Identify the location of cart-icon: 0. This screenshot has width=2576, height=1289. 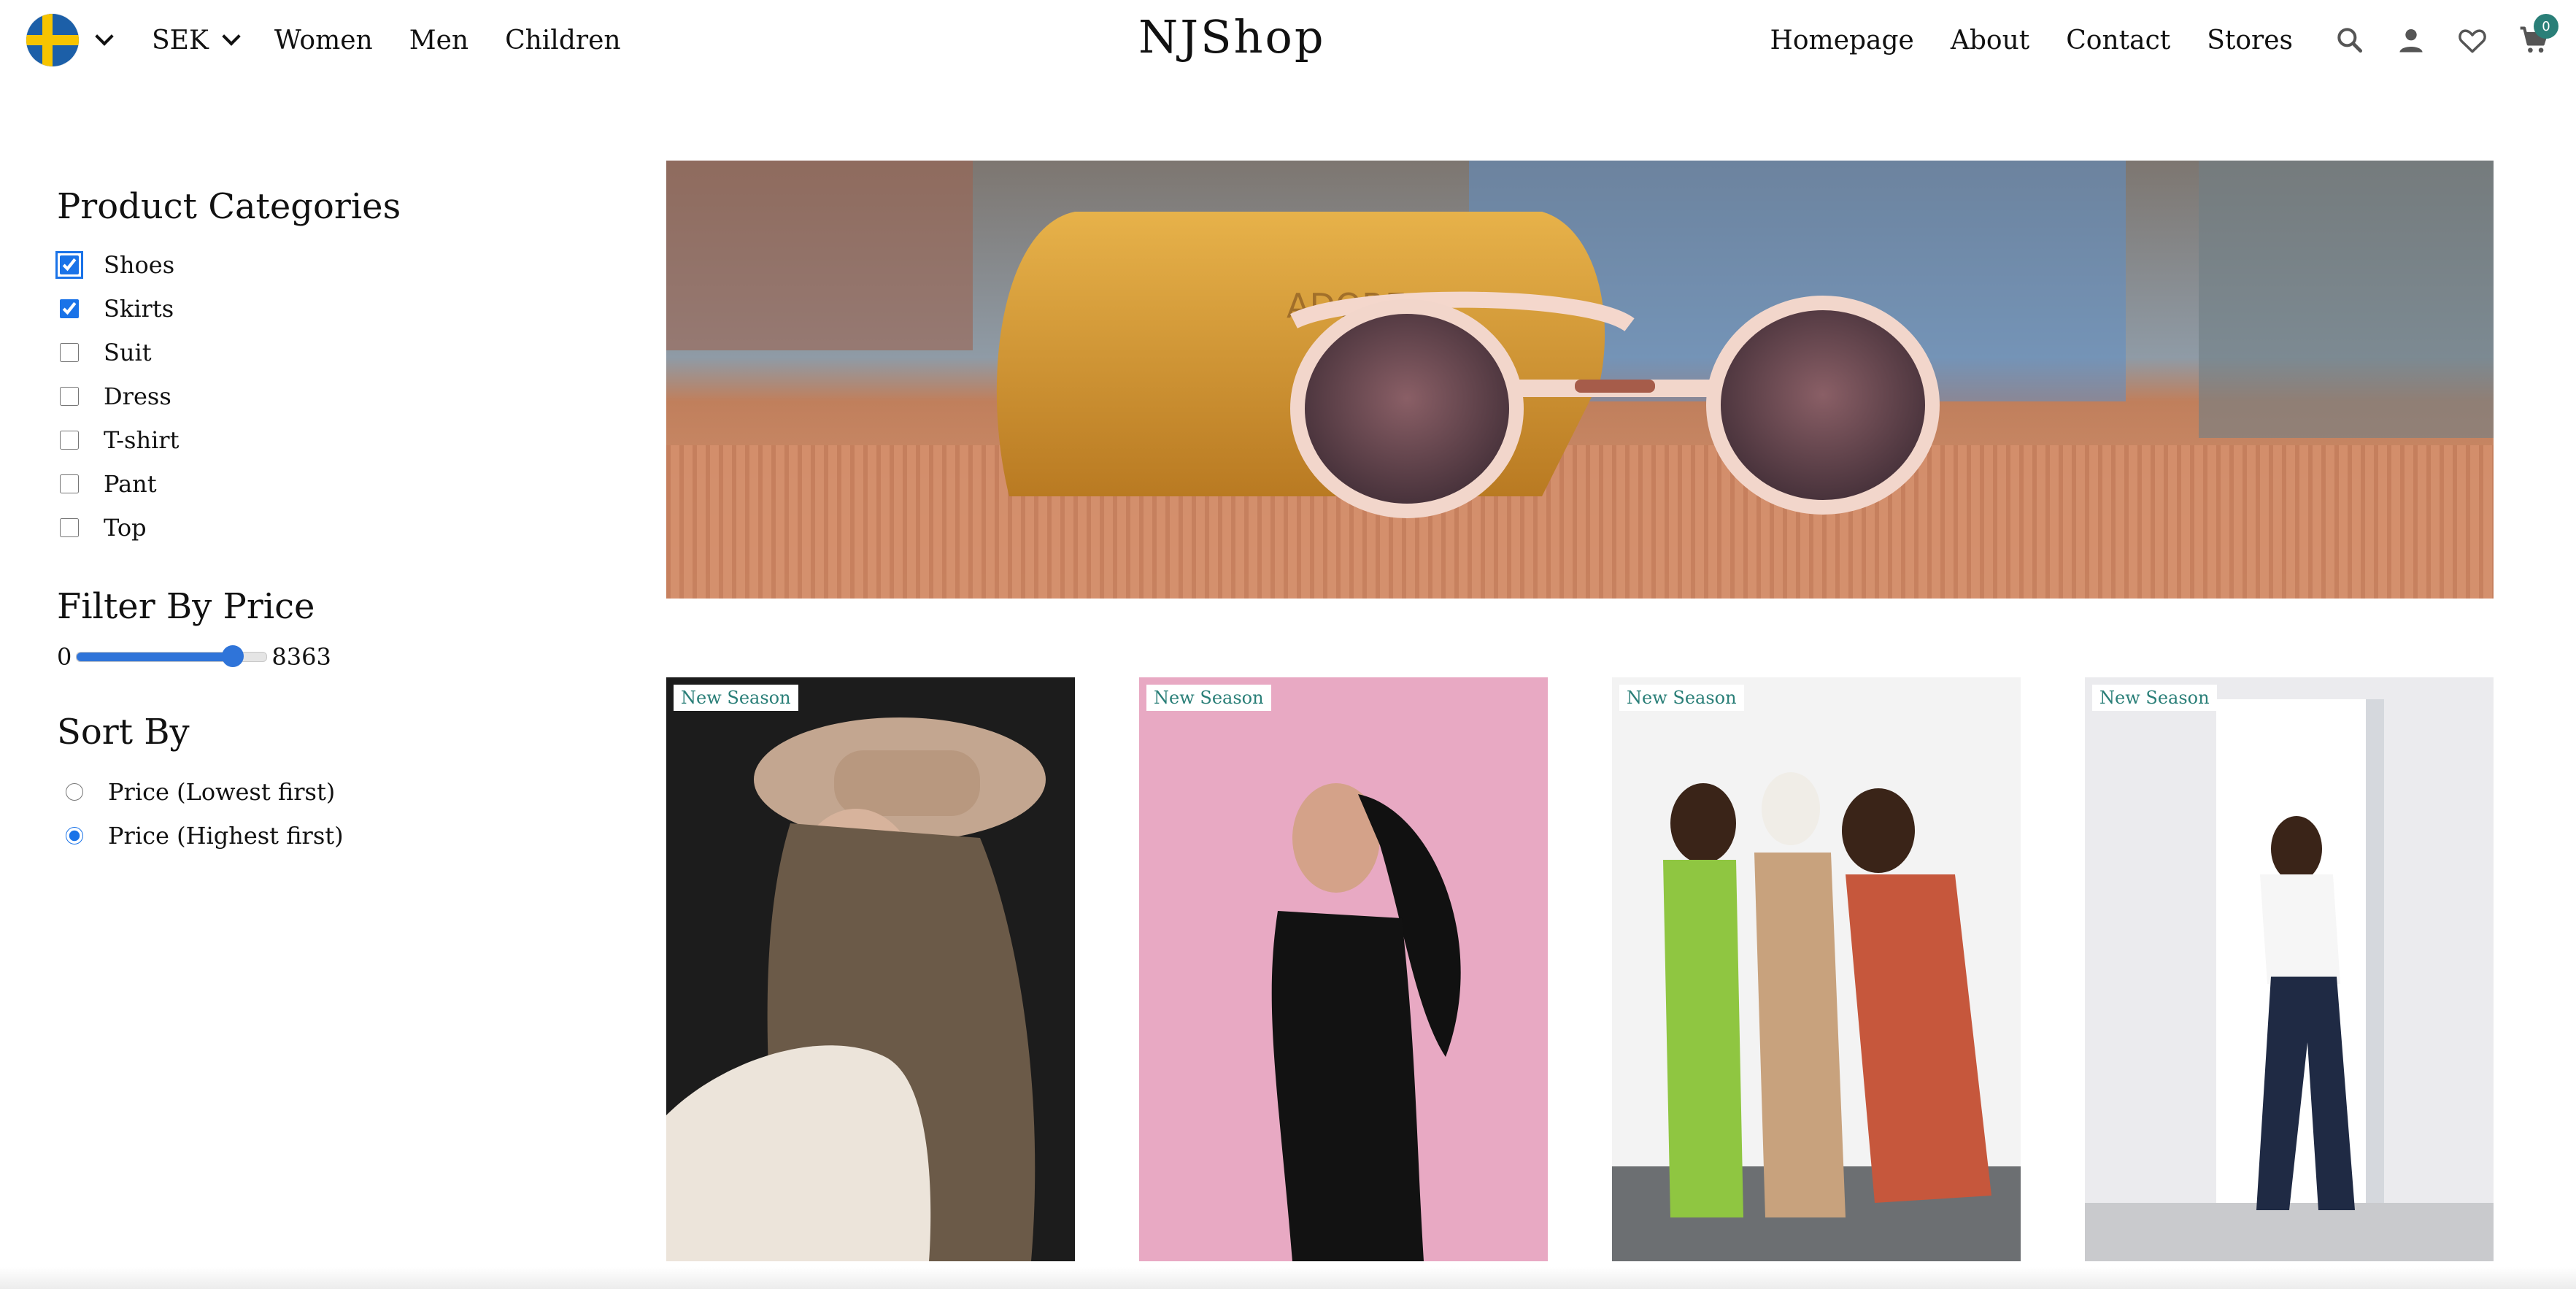
(2538, 35).